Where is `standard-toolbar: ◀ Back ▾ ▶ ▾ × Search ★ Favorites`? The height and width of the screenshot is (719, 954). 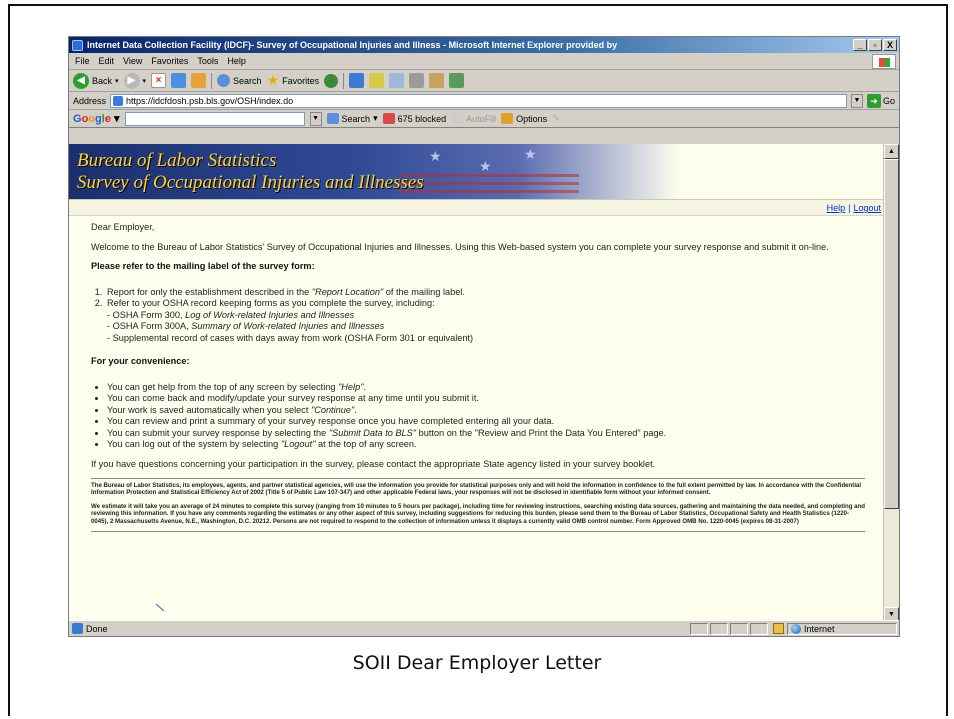 standard-toolbar: ◀ Back ▾ ▶ ▾ × Search ★ Favorites is located at coordinates (484, 81).